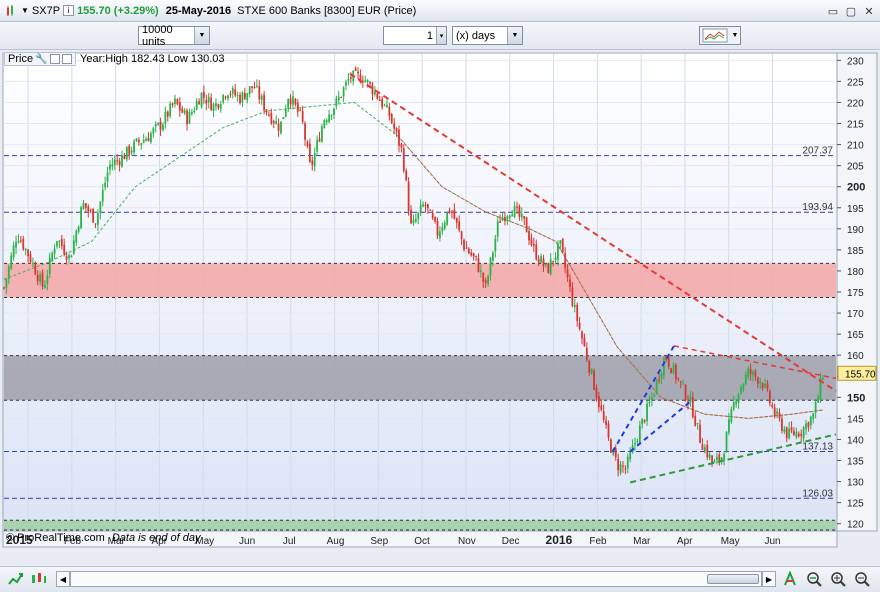 This screenshot has width=880, height=592. What do you see at coordinates (817, 151) in the screenshot?
I see `level-label: 207.37` at bounding box center [817, 151].